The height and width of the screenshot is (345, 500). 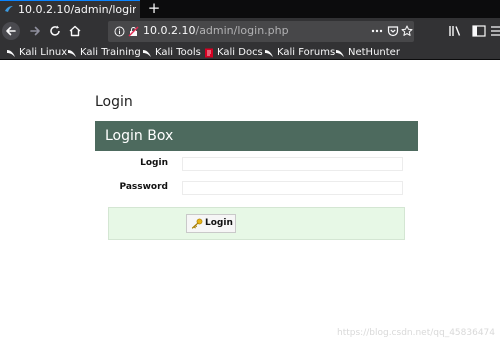 What do you see at coordinates (178, 52) in the screenshot?
I see `bookmark-label: Kali Tools` at bounding box center [178, 52].